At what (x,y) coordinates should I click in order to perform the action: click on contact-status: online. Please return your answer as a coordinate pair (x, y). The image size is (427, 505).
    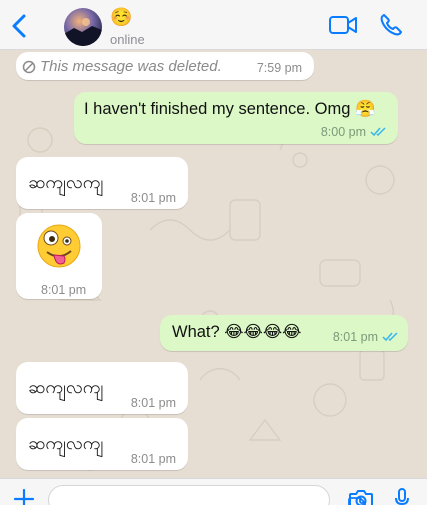
    Looking at the image, I should click on (127, 39).